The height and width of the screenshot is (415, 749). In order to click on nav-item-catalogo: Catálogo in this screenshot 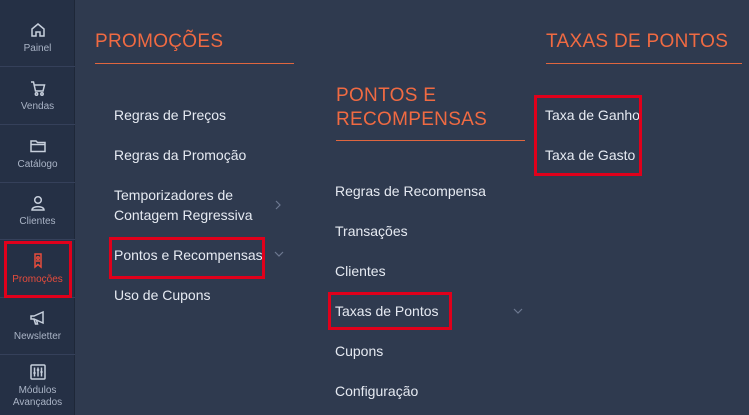, I will do `click(37, 154)`.